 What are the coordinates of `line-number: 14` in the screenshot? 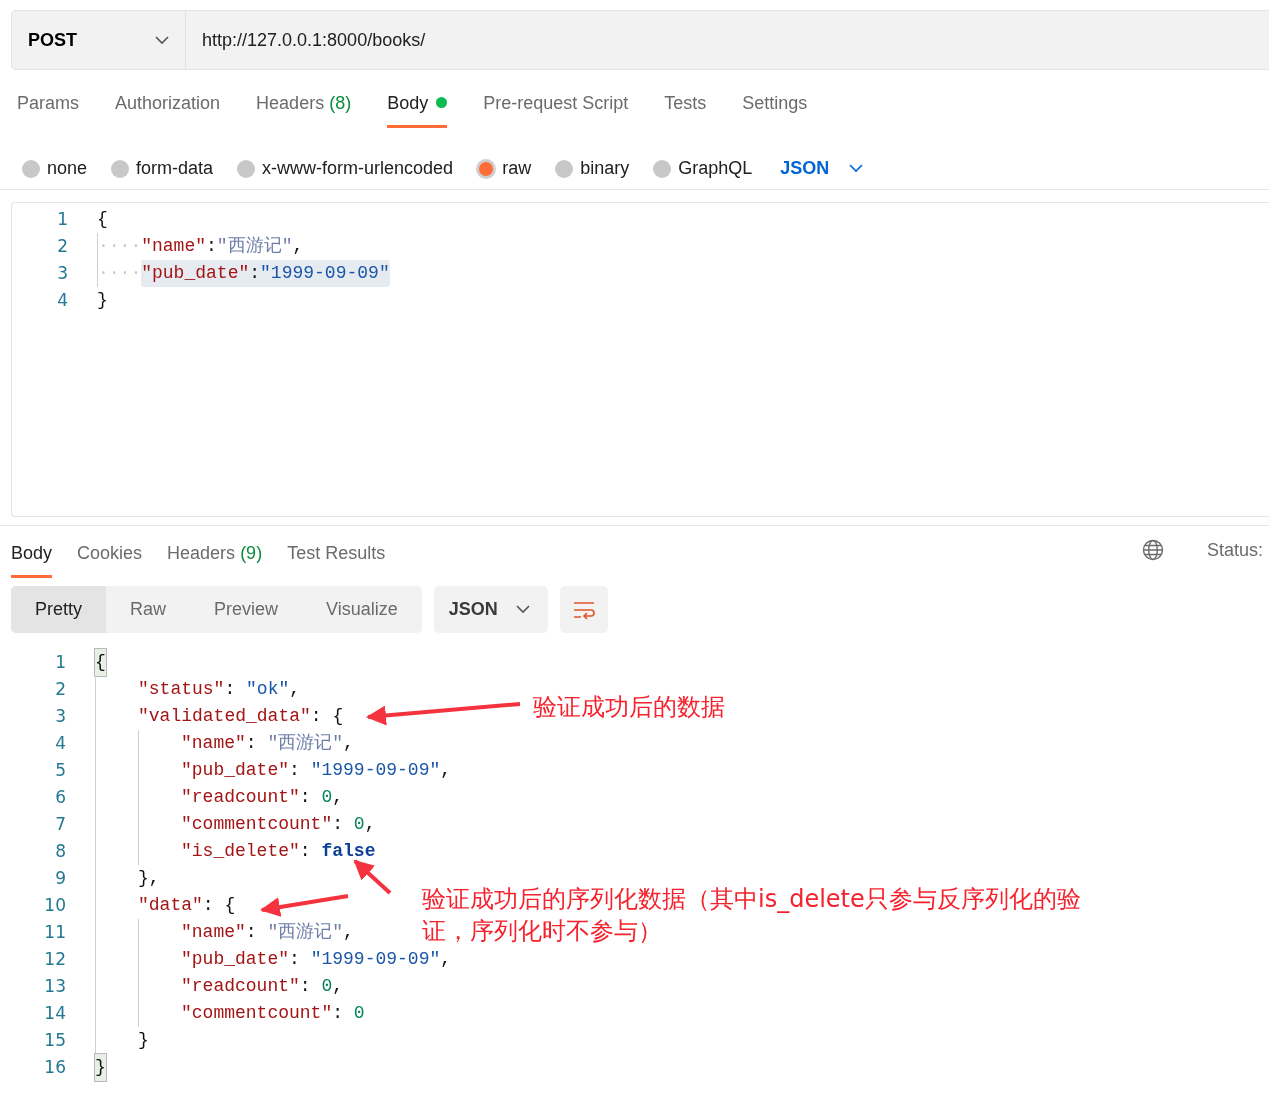 It's located at (54, 1013).